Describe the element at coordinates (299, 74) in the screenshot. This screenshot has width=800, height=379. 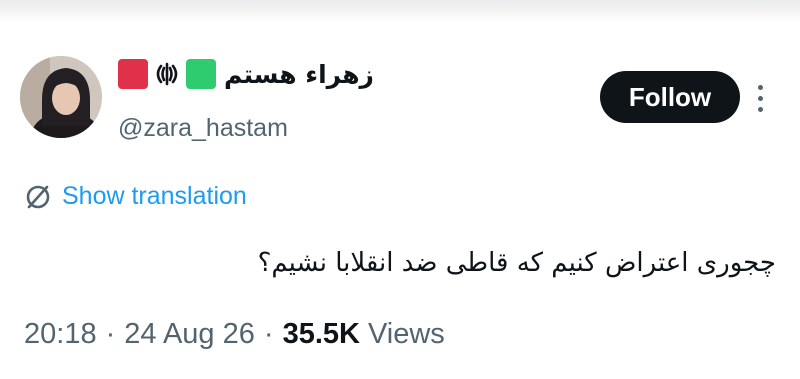
I see `author-display-name: زهراء هستم` at that location.